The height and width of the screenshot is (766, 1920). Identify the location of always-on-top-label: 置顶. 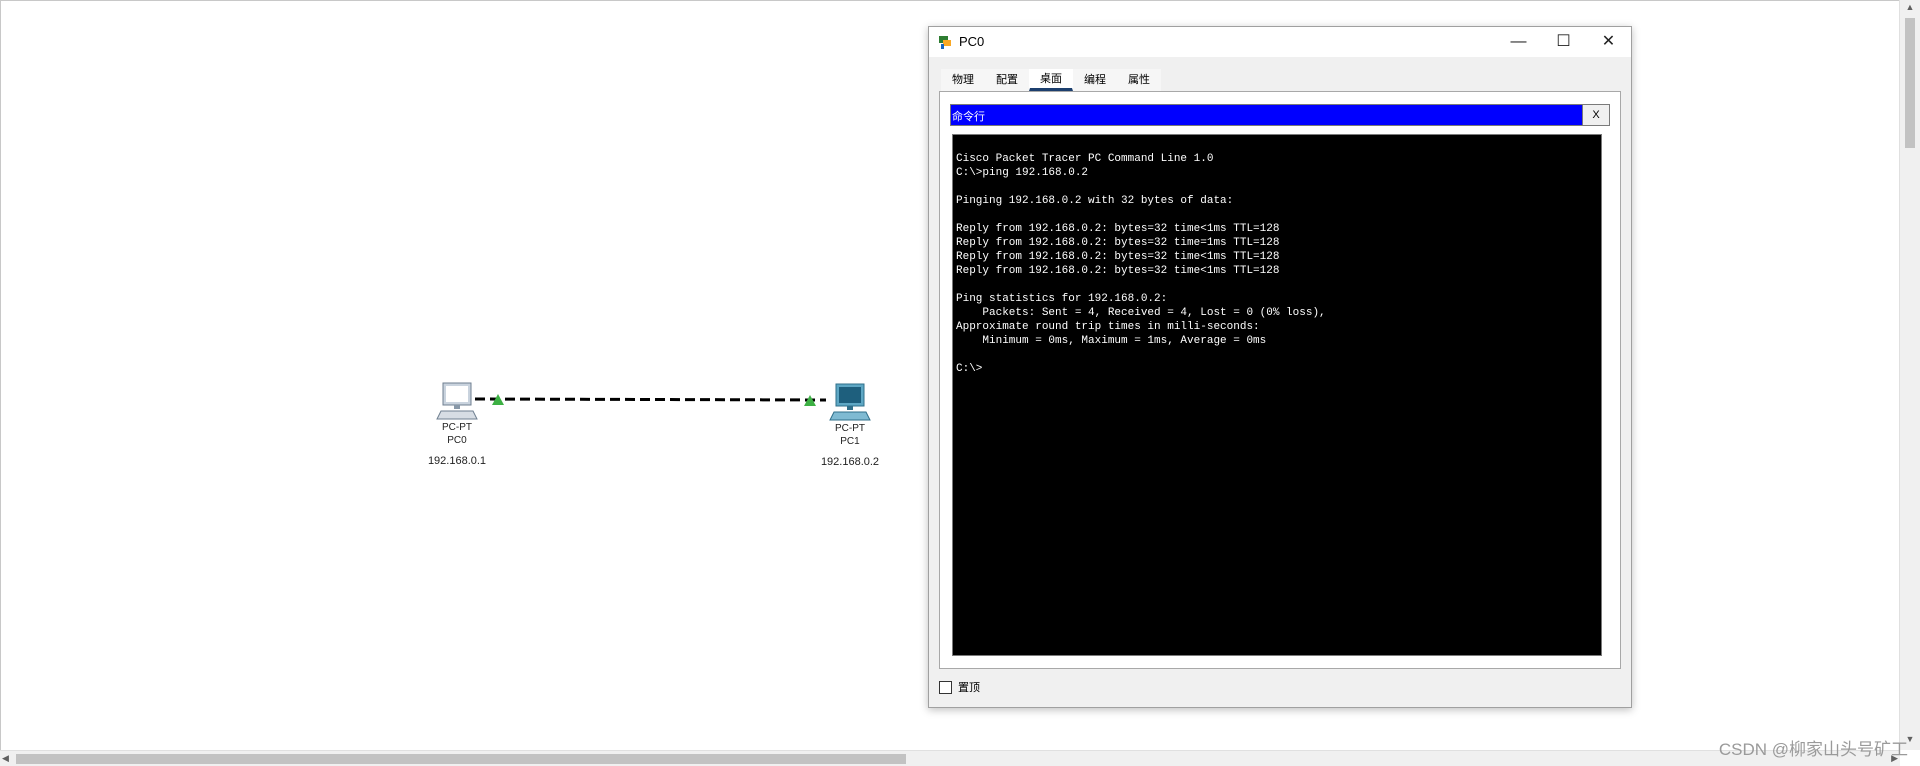
(969, 688).